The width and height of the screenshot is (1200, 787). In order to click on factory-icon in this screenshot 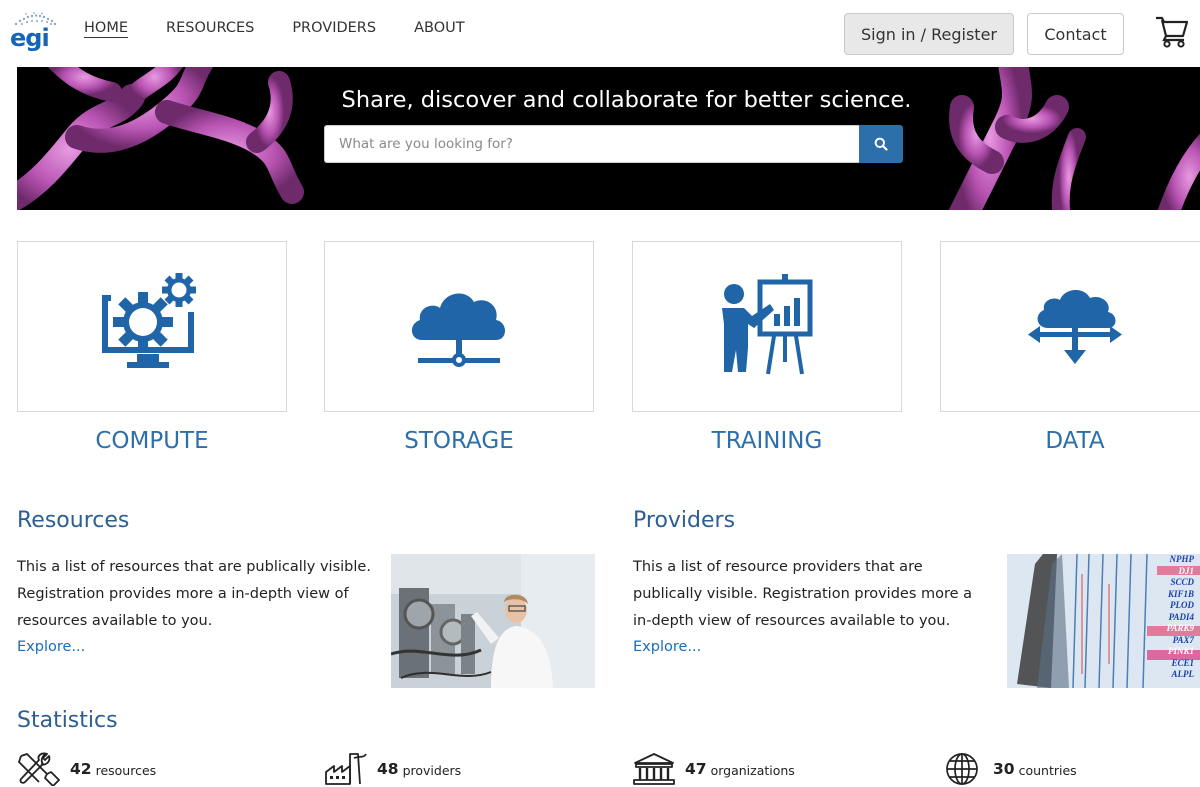, I will do `click(346, 769)`.